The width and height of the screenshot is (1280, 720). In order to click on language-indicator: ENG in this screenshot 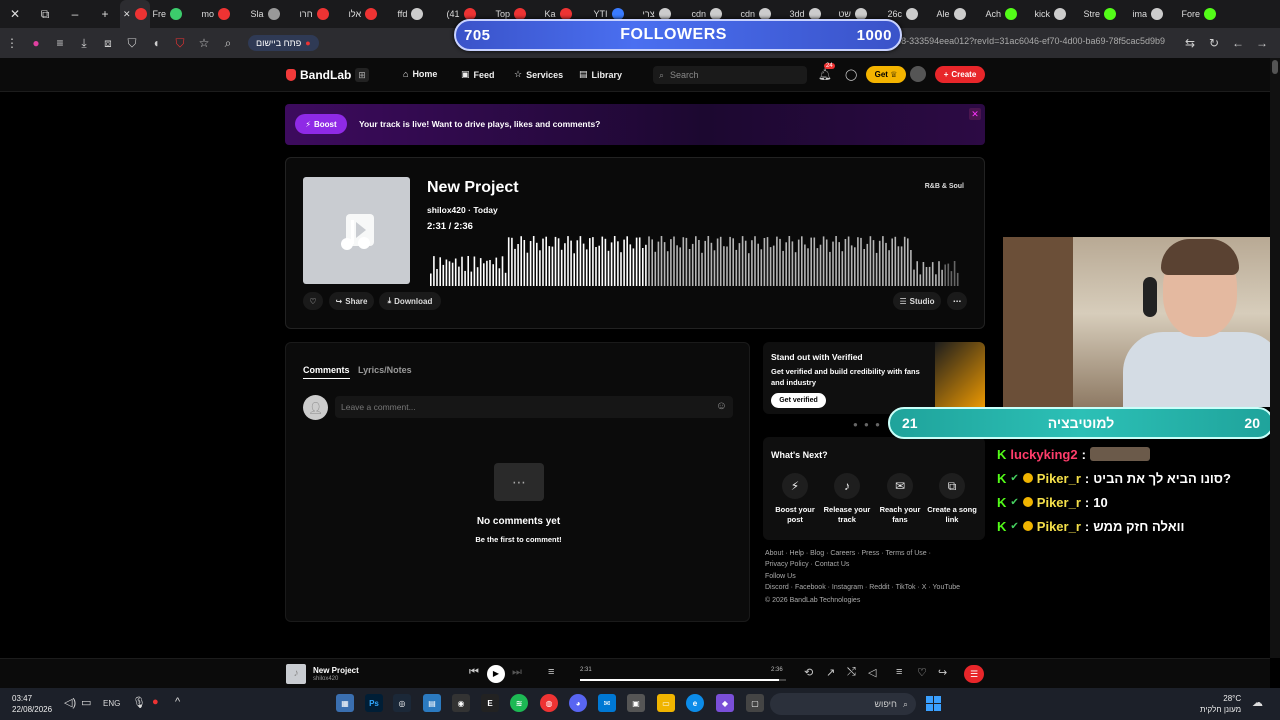, I will do `click(111, 703)`.